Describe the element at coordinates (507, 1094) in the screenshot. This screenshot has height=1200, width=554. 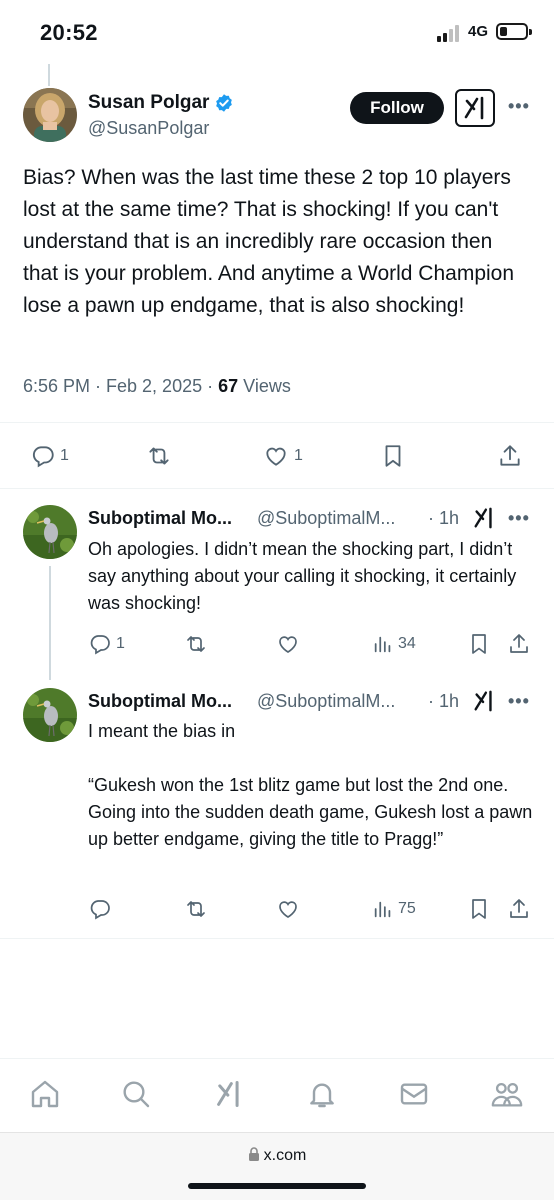
I see `people-icon` at that location.